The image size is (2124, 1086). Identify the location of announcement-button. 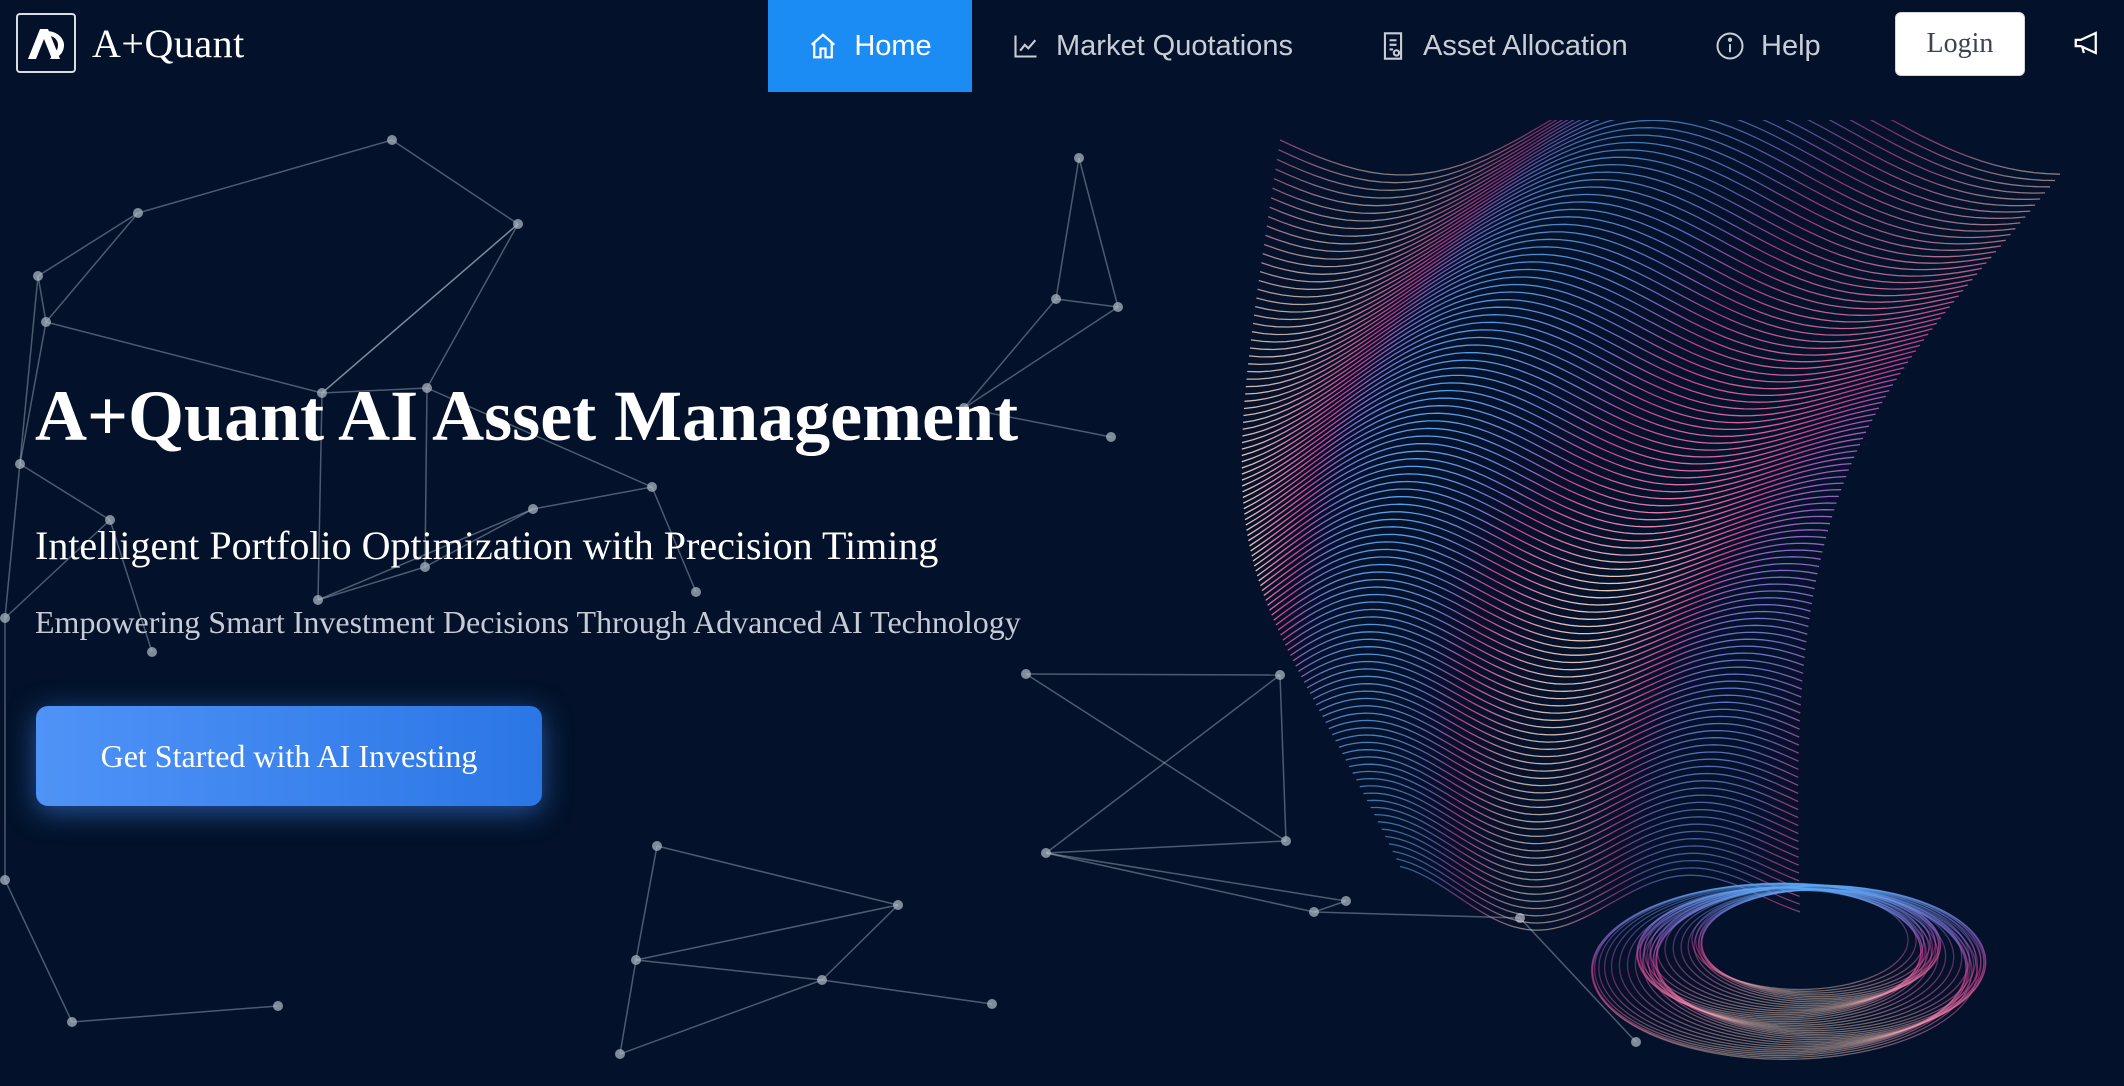
(2087, 45).